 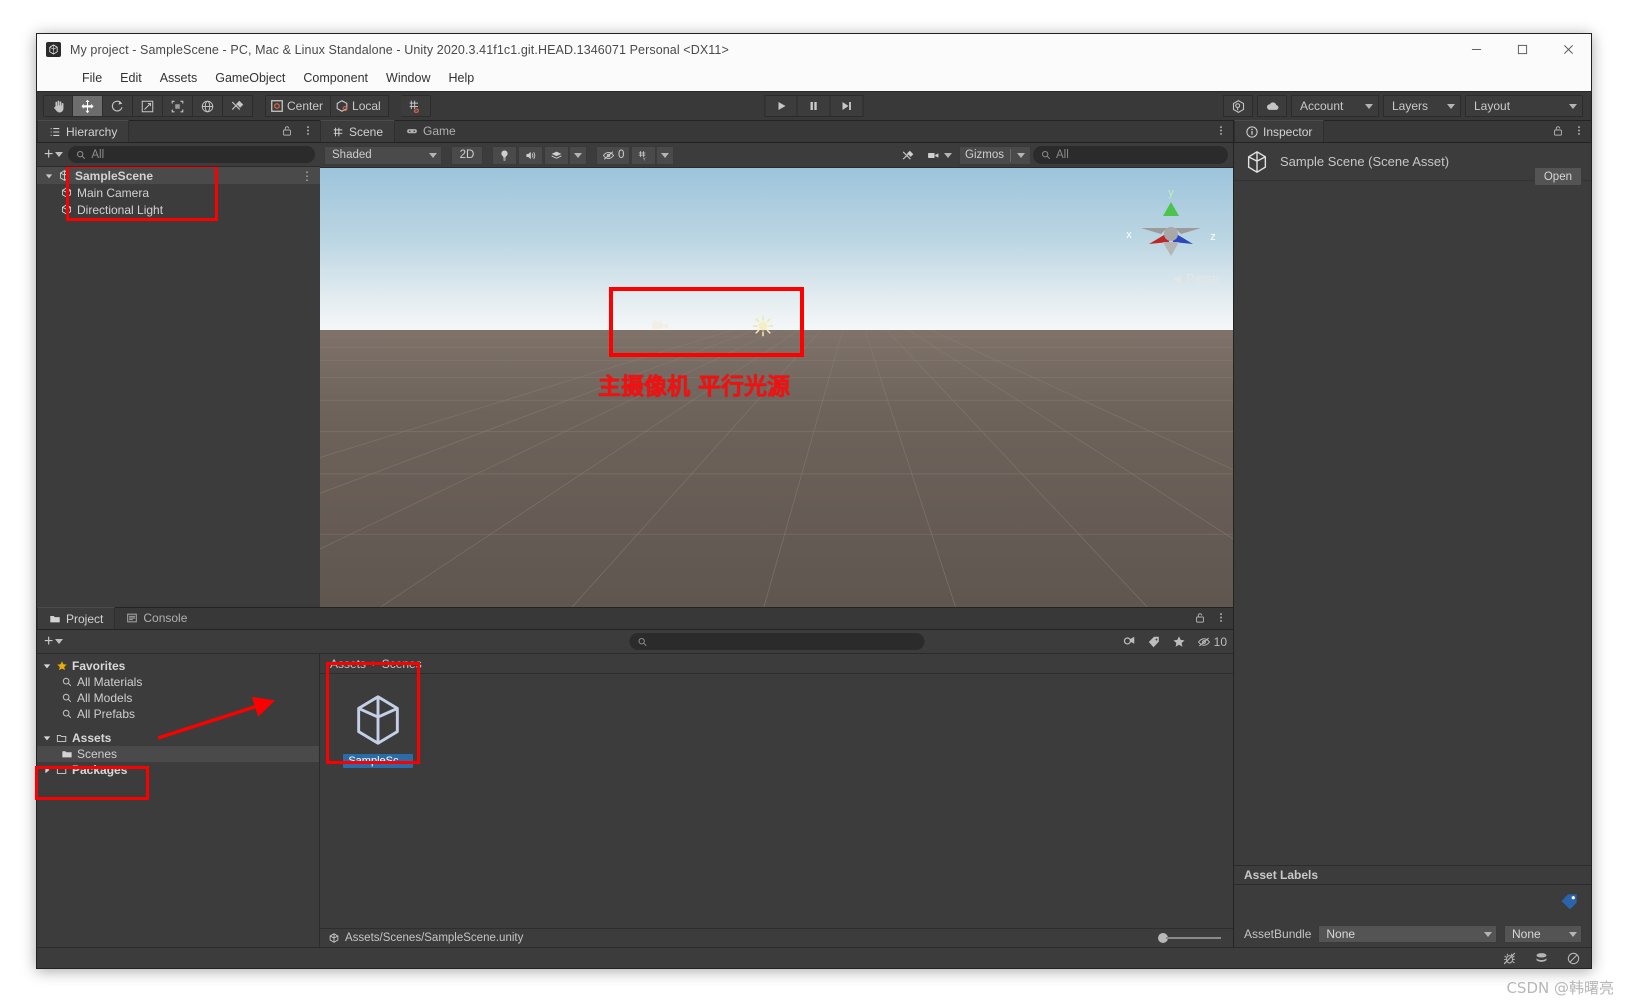 I want to click on layout-dropdown: Layout, so click(x=1524, y=106).